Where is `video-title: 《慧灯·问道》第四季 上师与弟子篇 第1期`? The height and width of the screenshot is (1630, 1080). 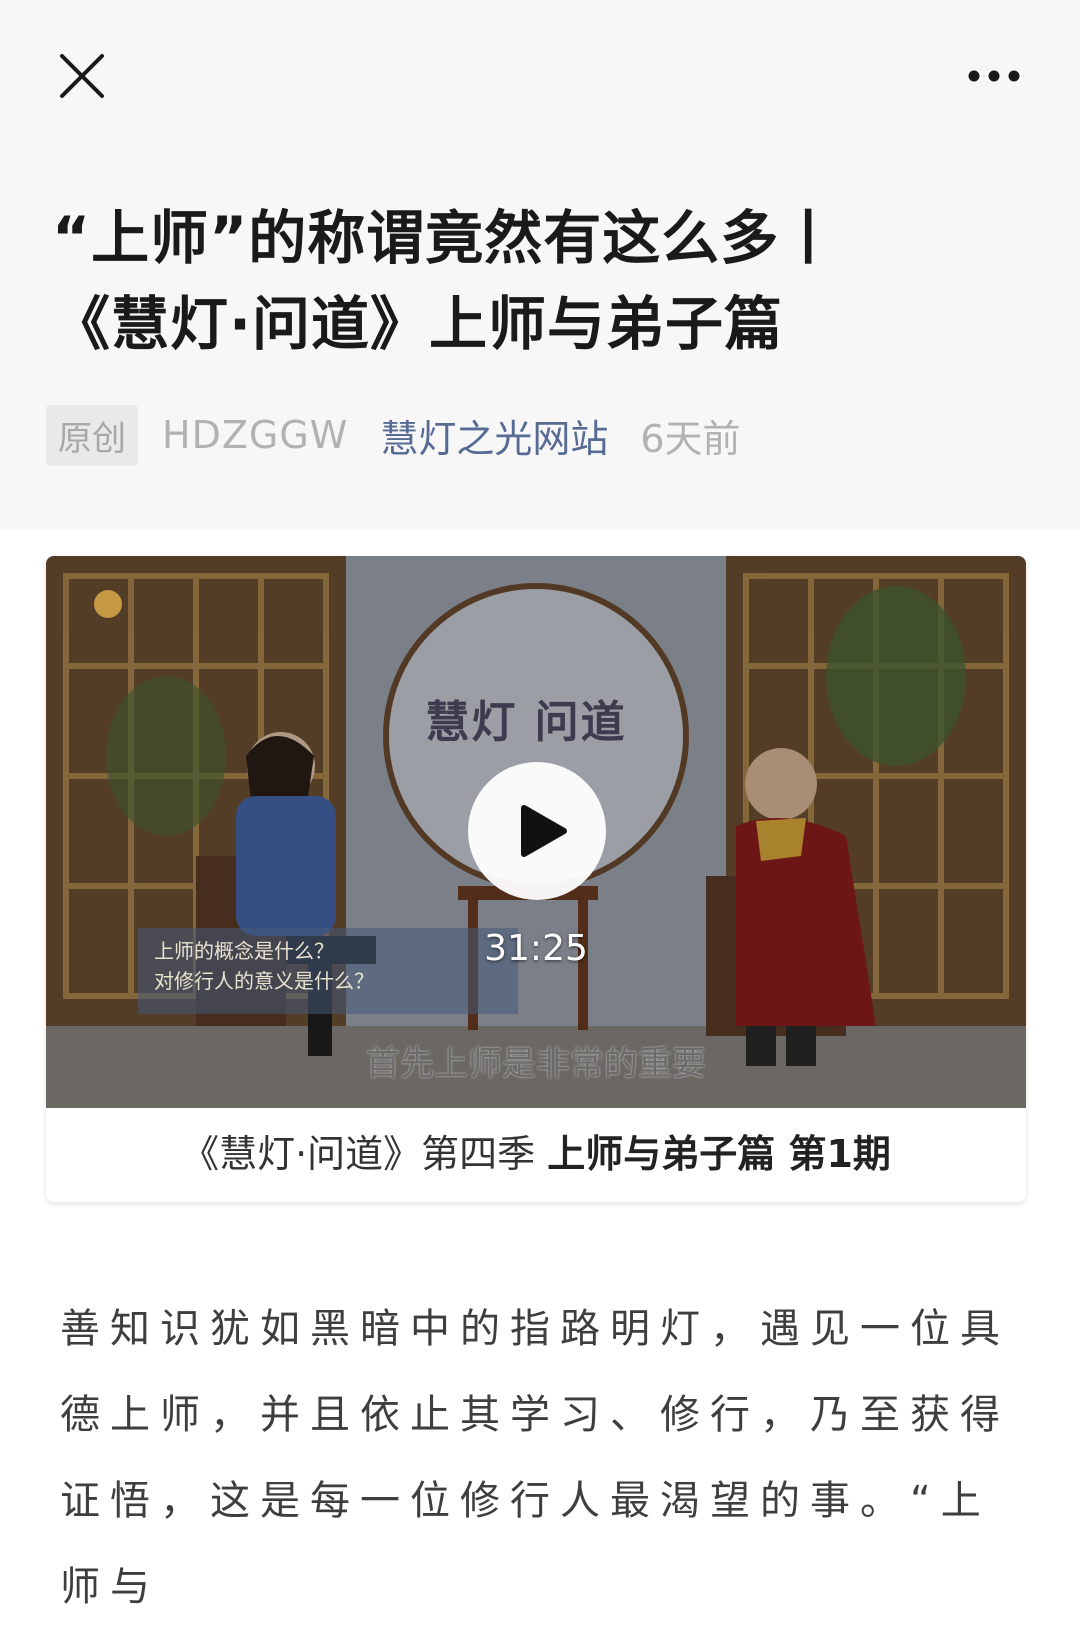 video-title: 《慧灯·问道》第四季 上师与弟子篇 第1期 is located at coordinates (536, 1154).